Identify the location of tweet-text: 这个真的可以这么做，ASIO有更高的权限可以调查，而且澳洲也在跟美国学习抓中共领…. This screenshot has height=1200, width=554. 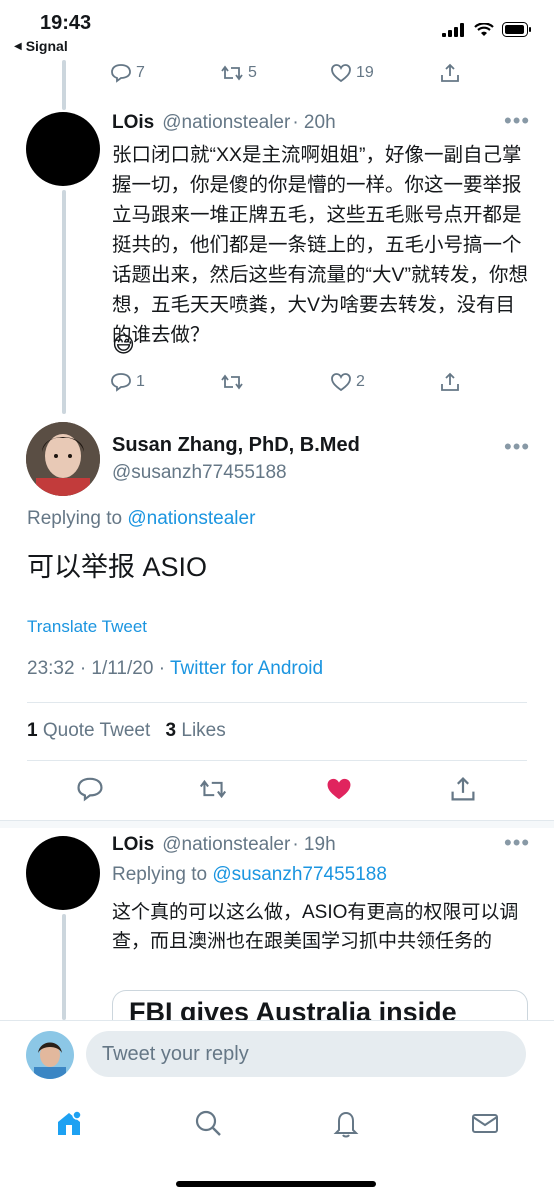
(315, 927).